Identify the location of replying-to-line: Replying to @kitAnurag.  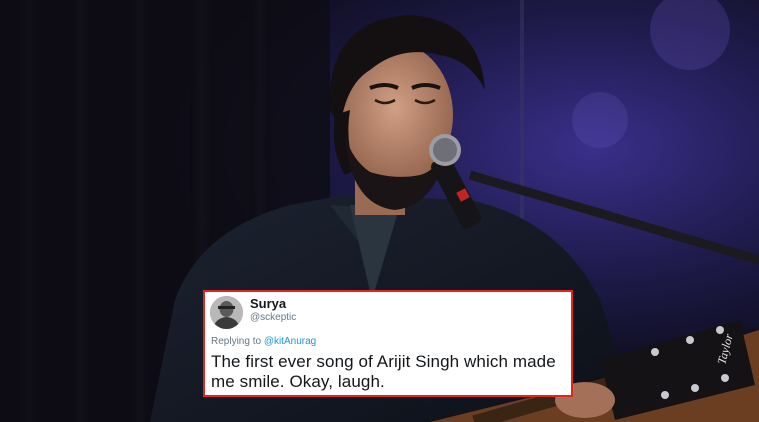
(263, 341).